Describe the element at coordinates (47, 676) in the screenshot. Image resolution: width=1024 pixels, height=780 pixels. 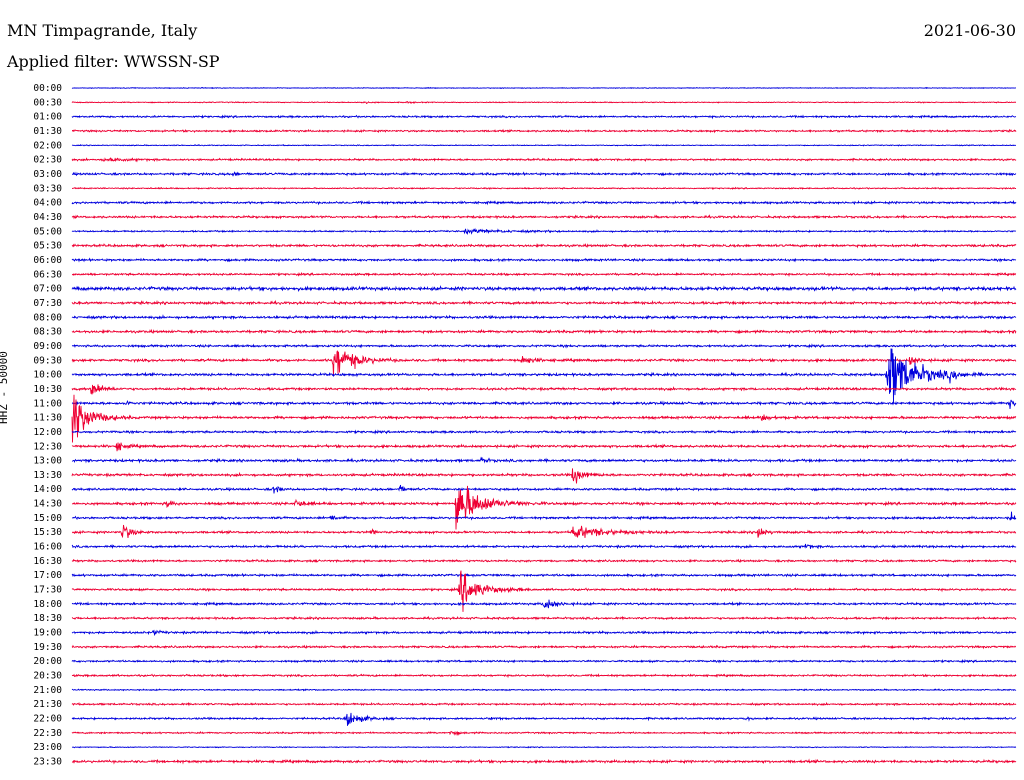
I see `row-time-label: 20:30` at that location.